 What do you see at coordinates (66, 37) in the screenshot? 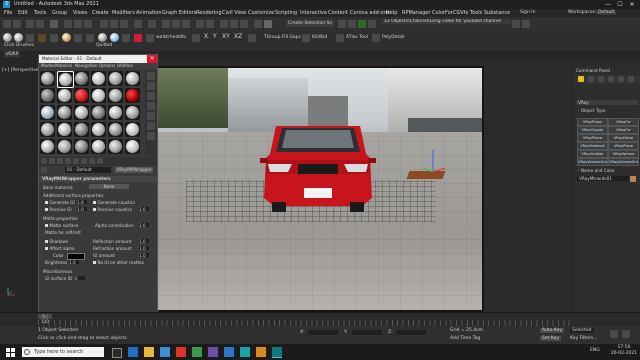
I see `sun-icon` at bounding box center [66, 37].